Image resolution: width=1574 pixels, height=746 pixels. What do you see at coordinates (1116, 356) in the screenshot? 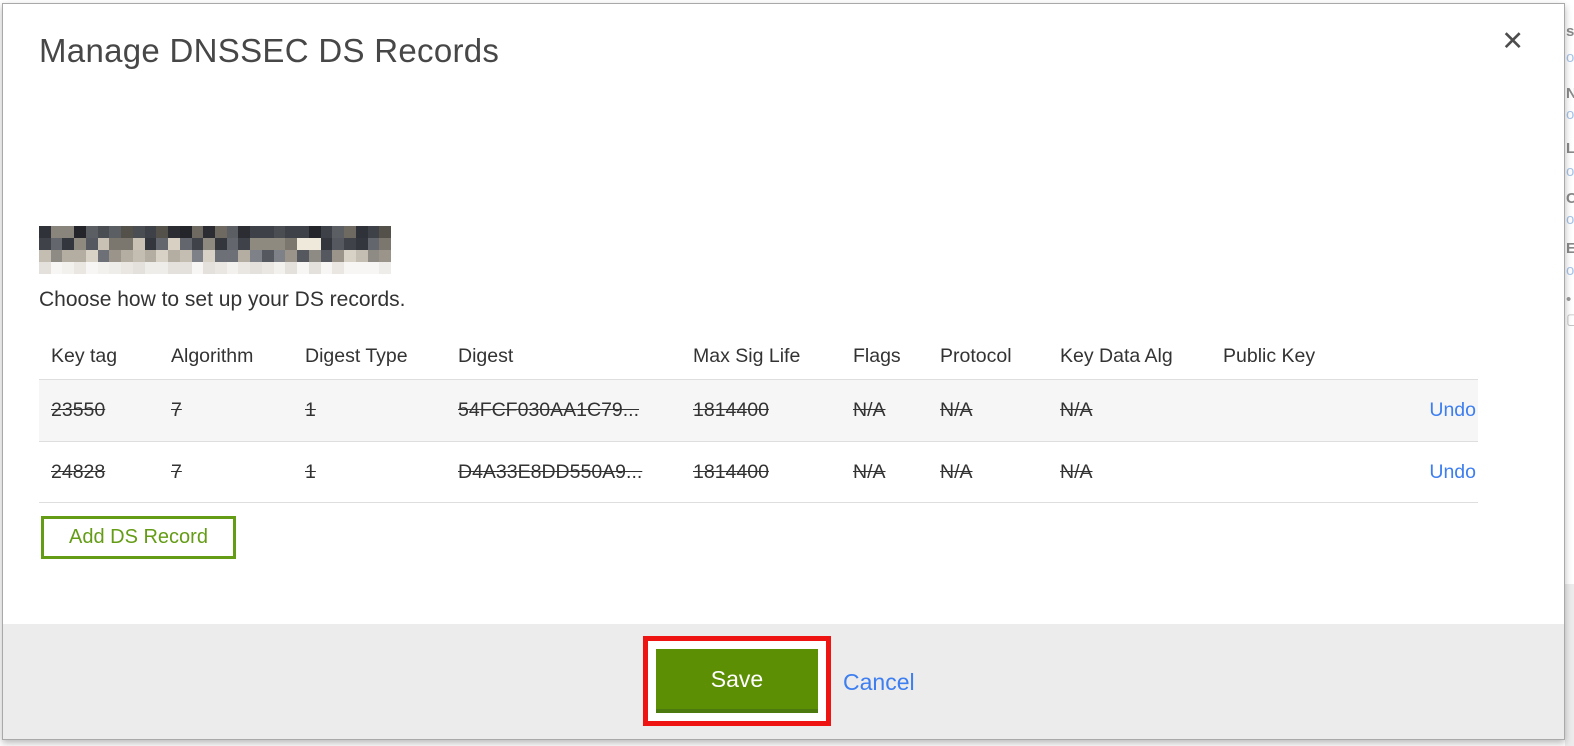
I see `column-header-key-data-alg: Key Data Alg` at bounding box center [1116, 356].